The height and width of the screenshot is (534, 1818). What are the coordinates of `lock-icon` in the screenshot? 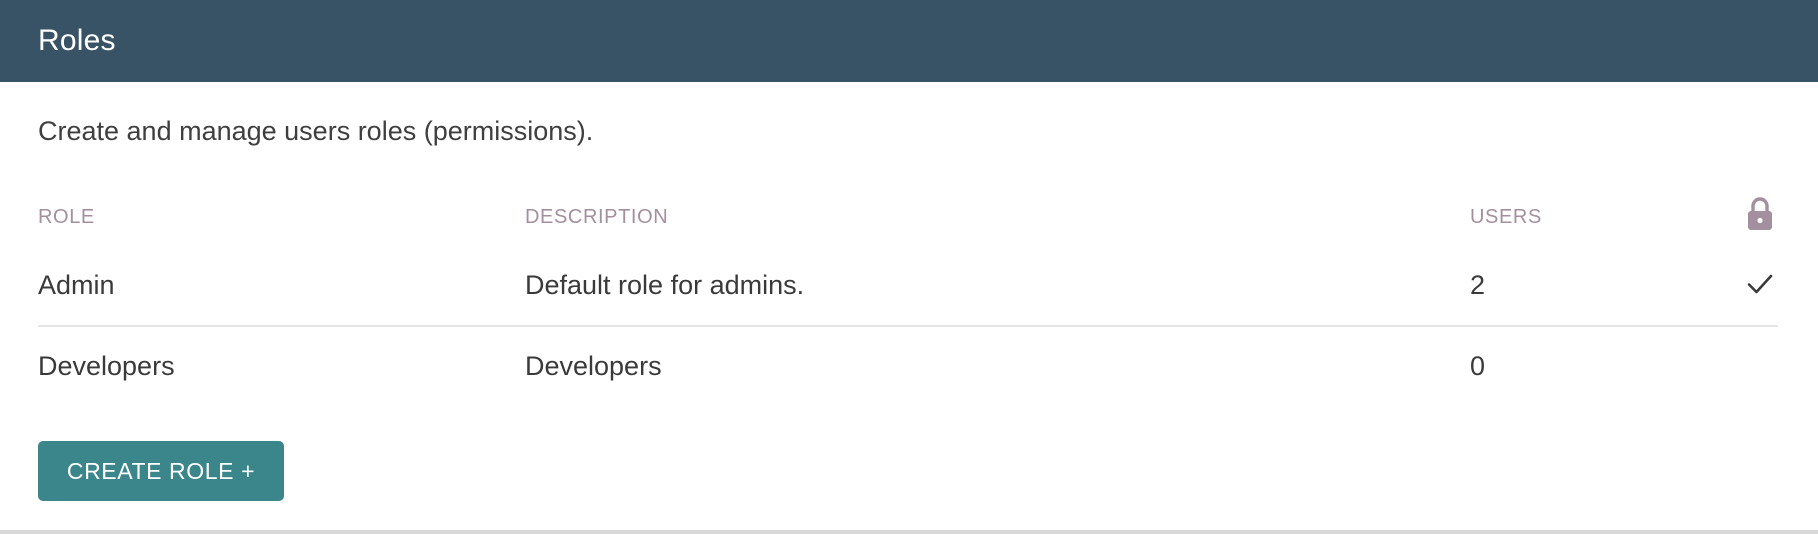 It's located at (1760, 213).